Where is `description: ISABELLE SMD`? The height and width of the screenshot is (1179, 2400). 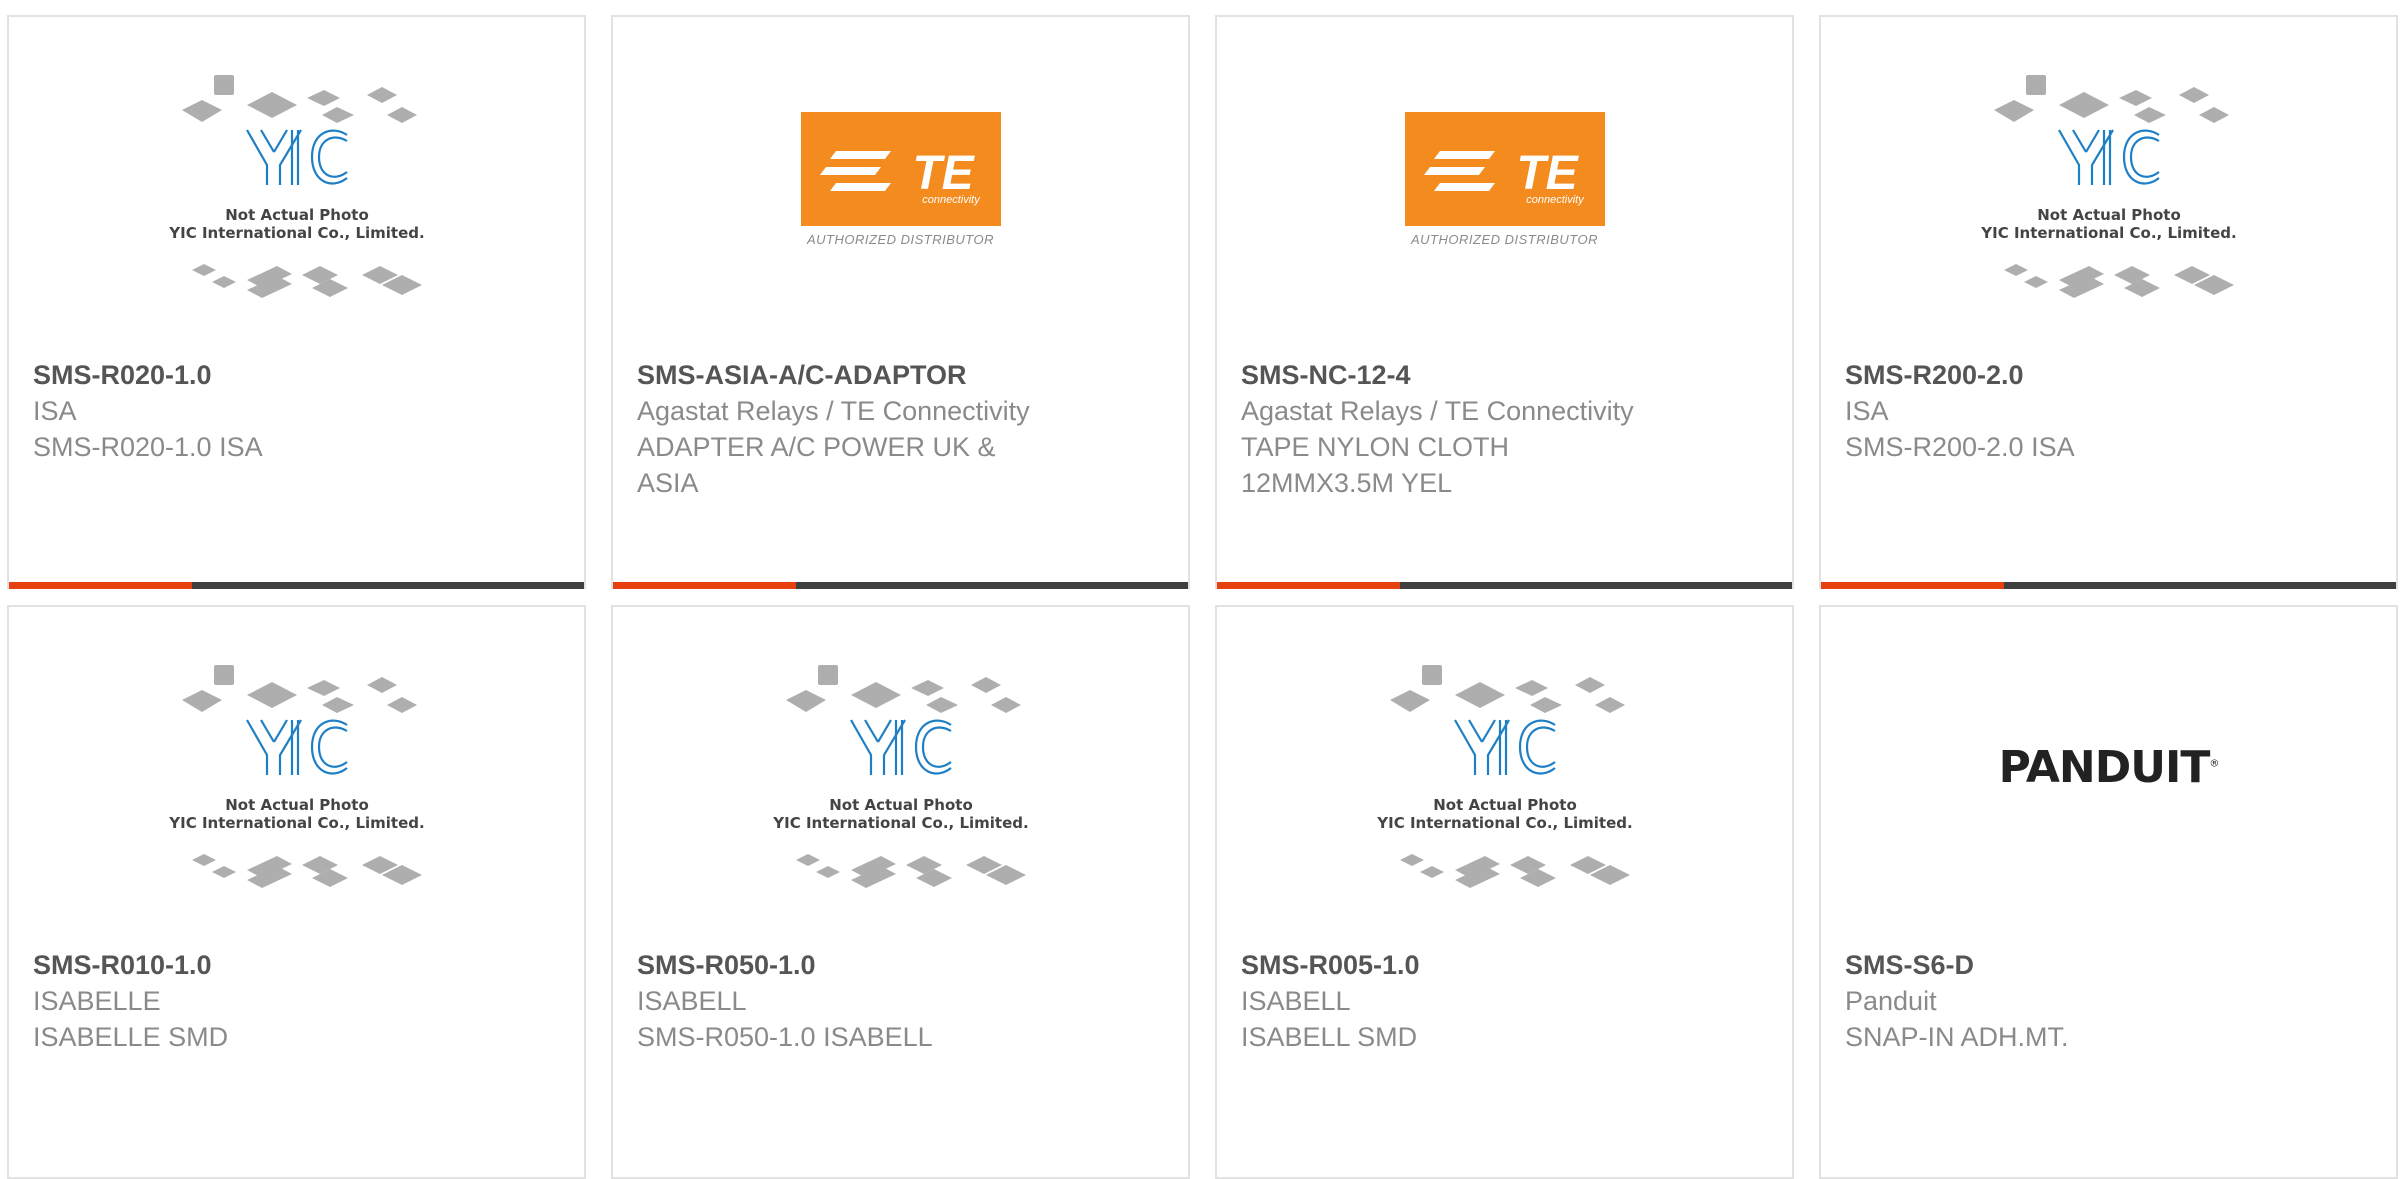 description: ISABELLE SMD is located at coordinates (131, 1037).